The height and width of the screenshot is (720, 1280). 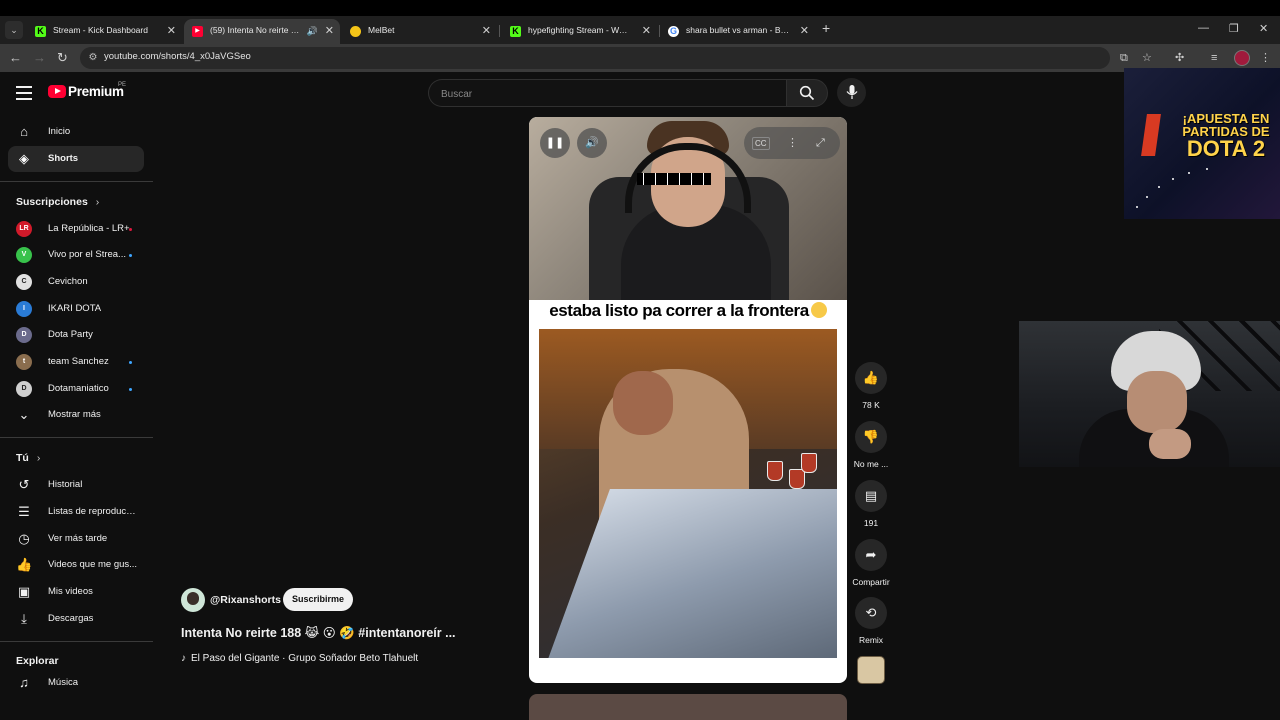 I want to click on subscriptions-heading: Suscripciones ›, so click(x=57, y=202).